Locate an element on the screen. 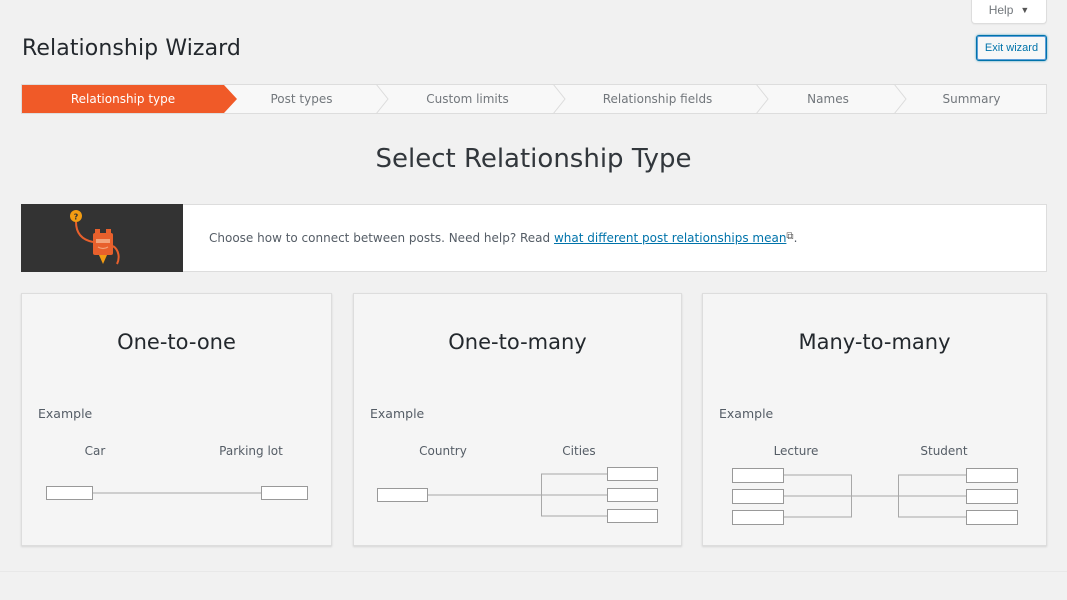  step-label: Custom limits is located at coordinates (467, 99).